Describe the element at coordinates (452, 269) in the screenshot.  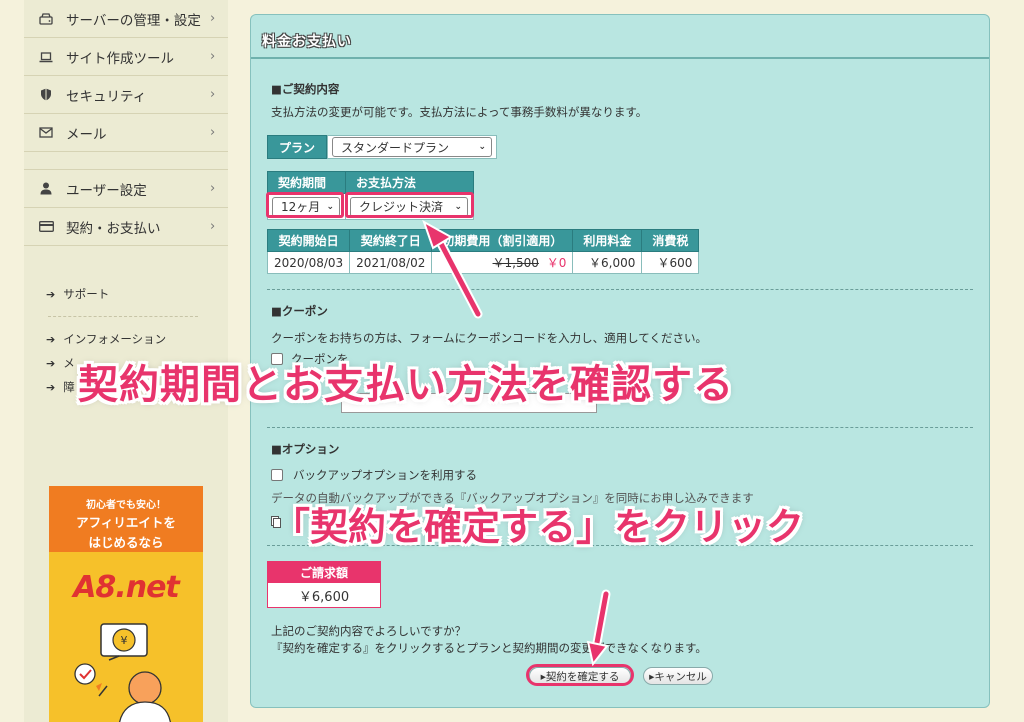
I see `arrow-up-icon` at that location.